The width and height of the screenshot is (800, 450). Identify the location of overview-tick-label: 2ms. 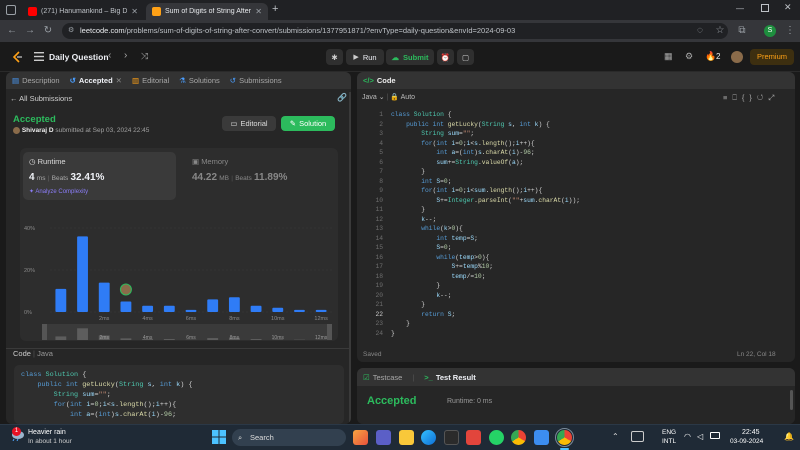
(105, 338).